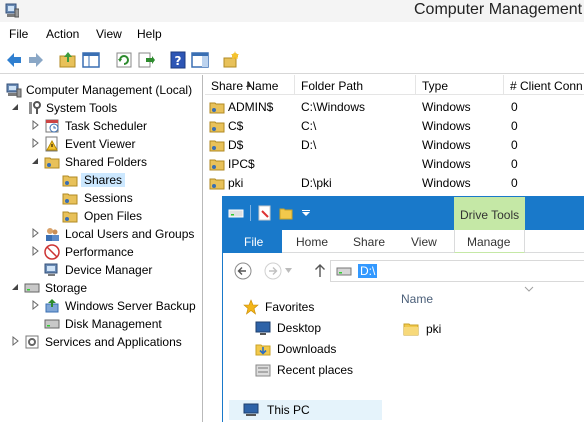 This screenshot has height=422, width=584. I want to click on nav-label: This PC, so click(288, 410).